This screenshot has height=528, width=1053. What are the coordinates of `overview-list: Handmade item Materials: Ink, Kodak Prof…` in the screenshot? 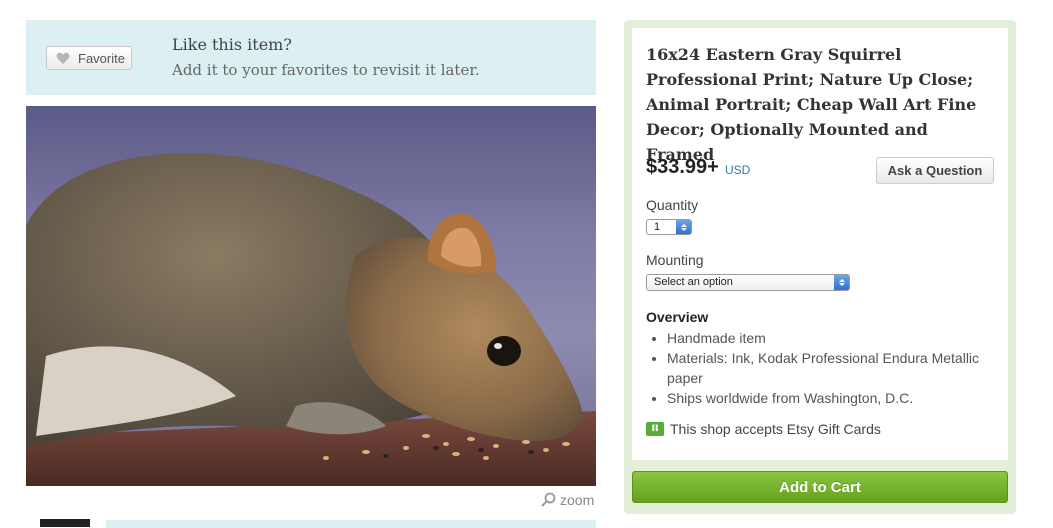 It's located at (821, 368).